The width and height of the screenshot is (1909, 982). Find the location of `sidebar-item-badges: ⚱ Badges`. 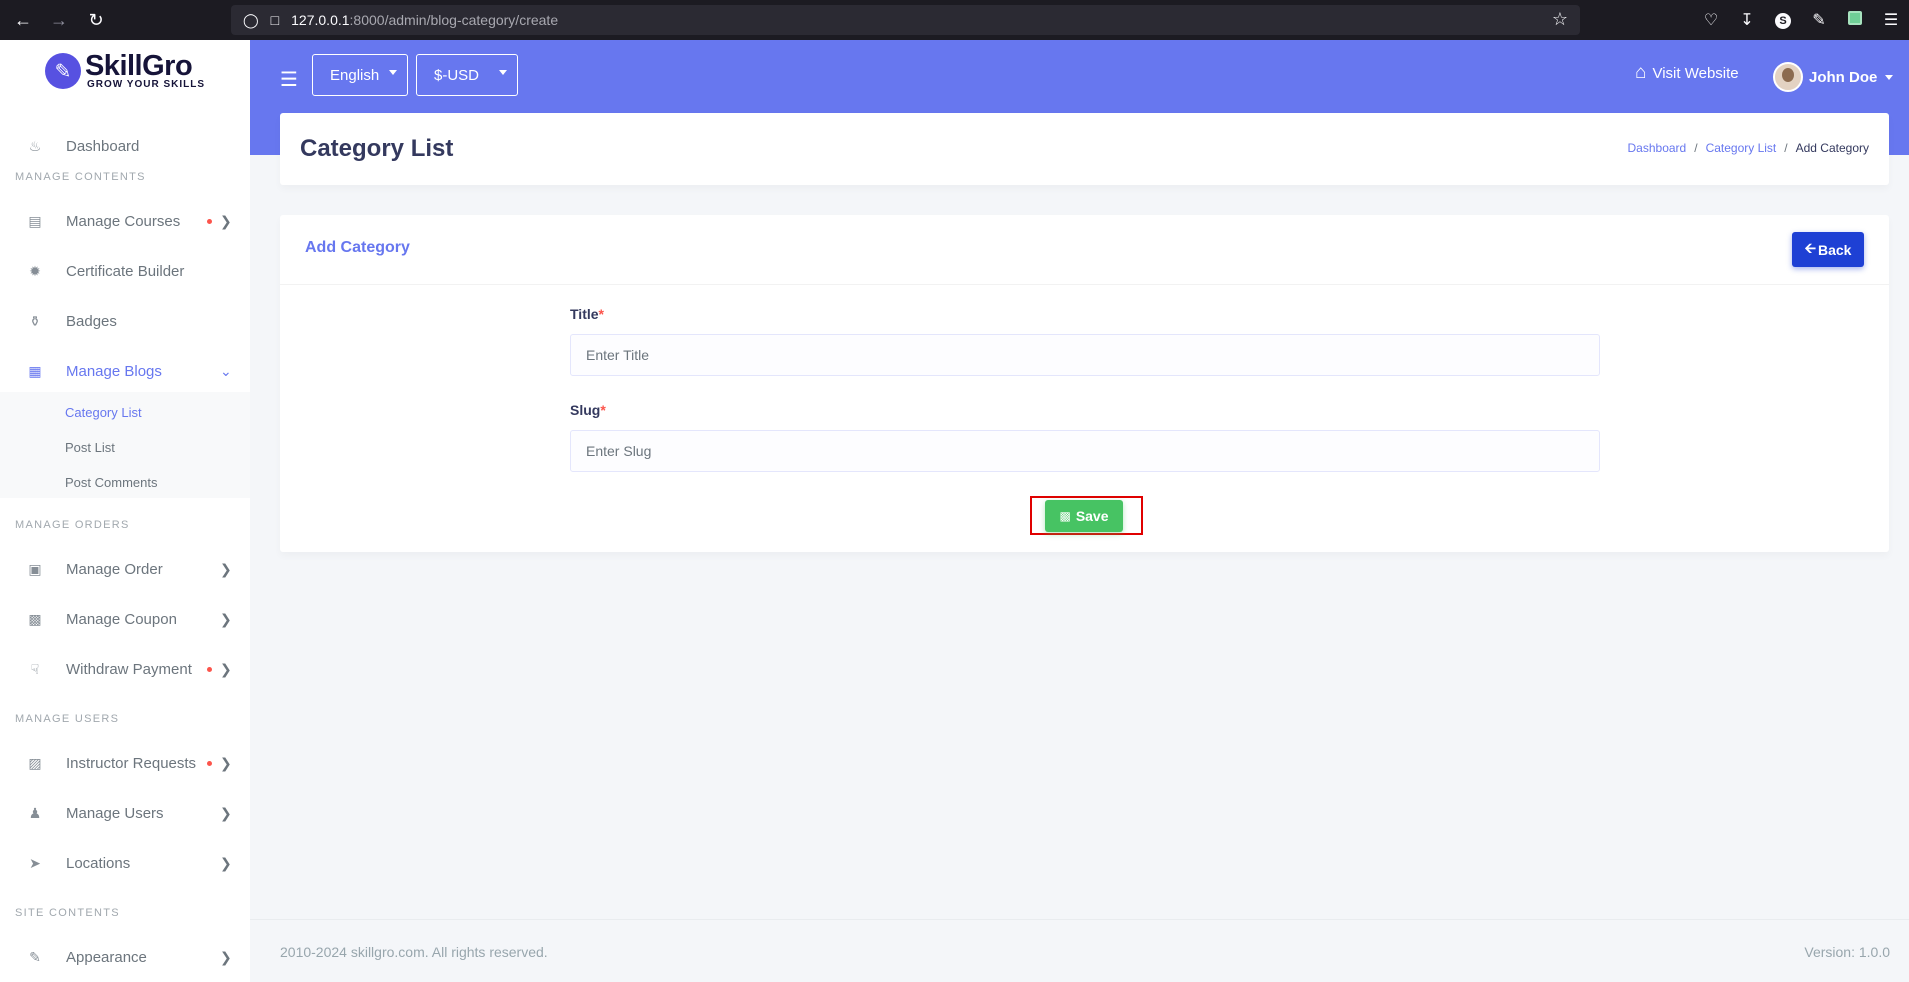

sidebar-item-badges: ⚱ Badges is located at coordinates (125, 321).